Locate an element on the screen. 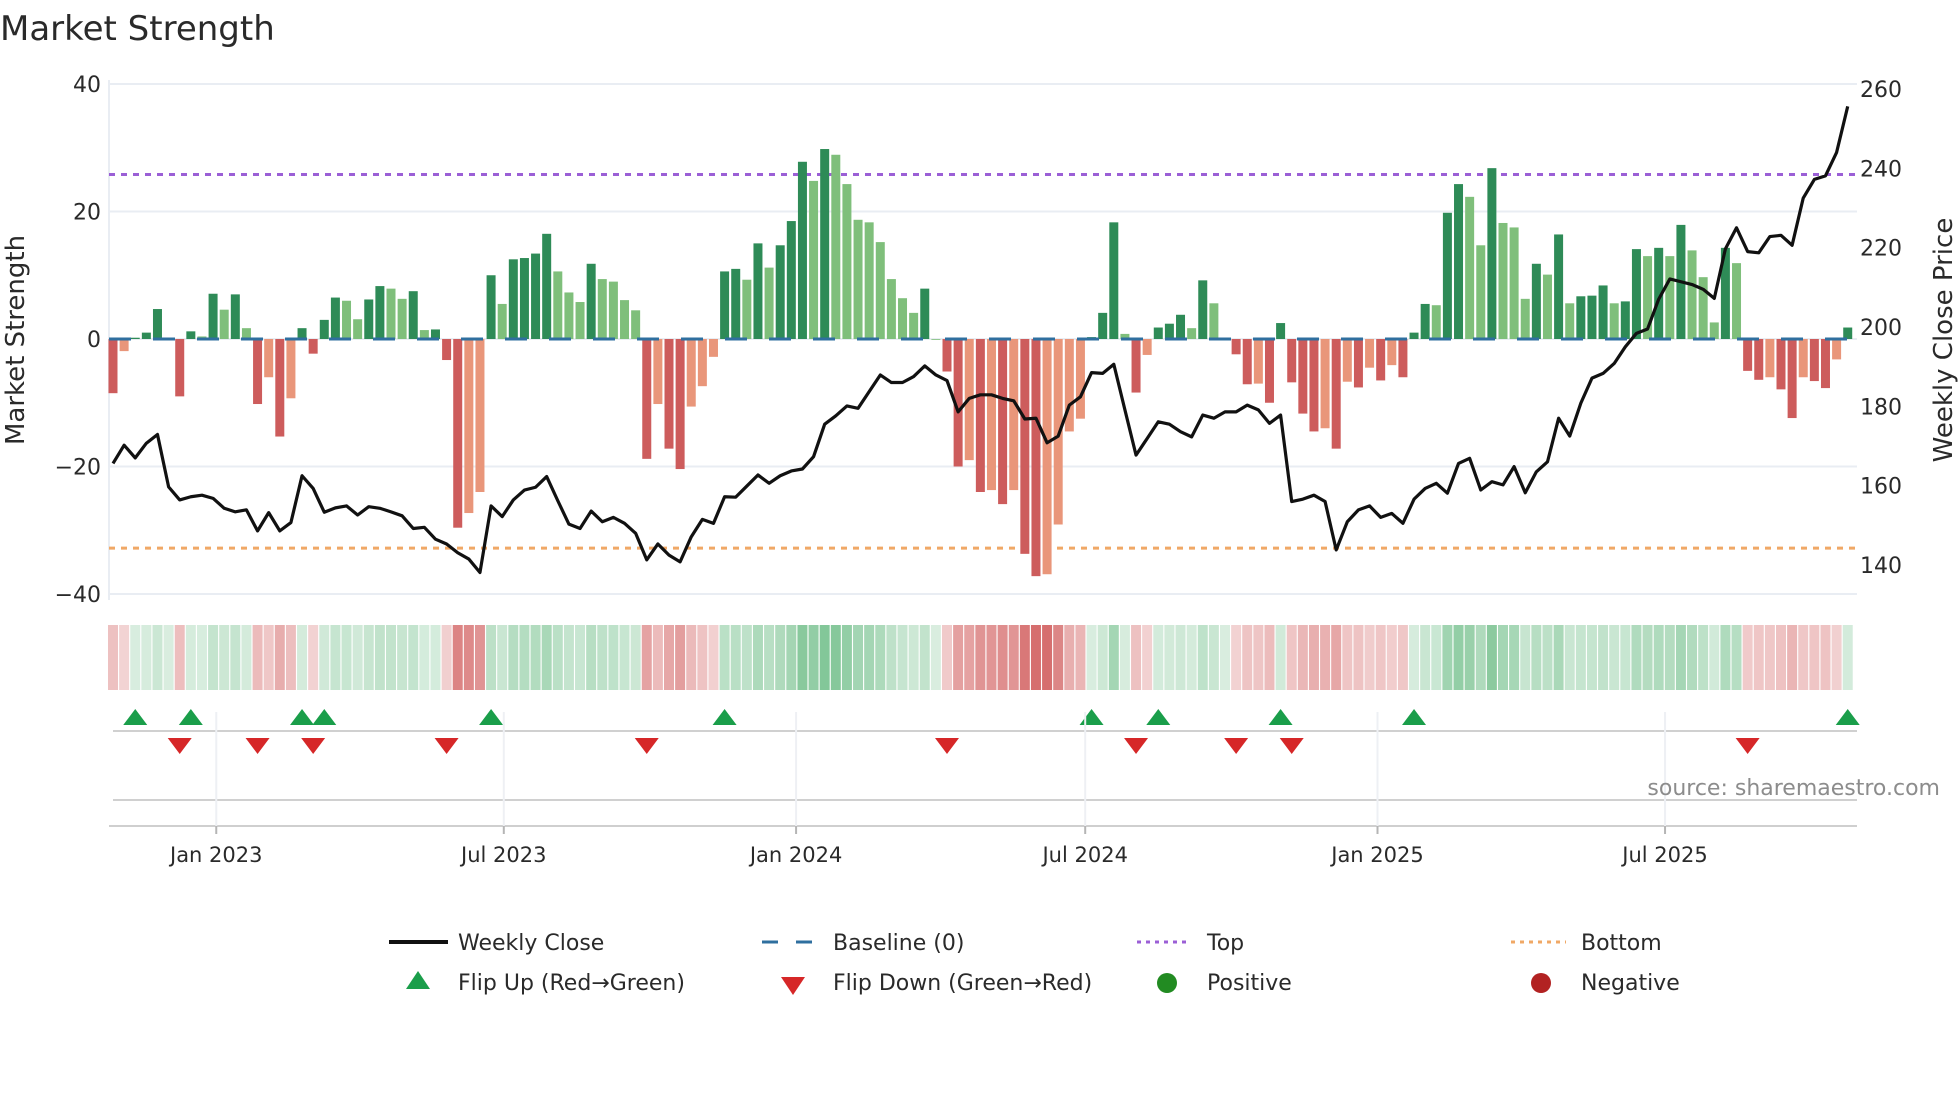  legend-item-weekly-close: Weekly Close is located at coordinates (496, 943).